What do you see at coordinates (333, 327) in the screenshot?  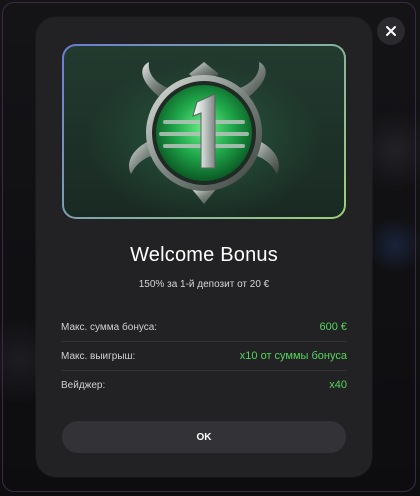 I see `detail-value: 600 €` at bounding box center [333, 327].